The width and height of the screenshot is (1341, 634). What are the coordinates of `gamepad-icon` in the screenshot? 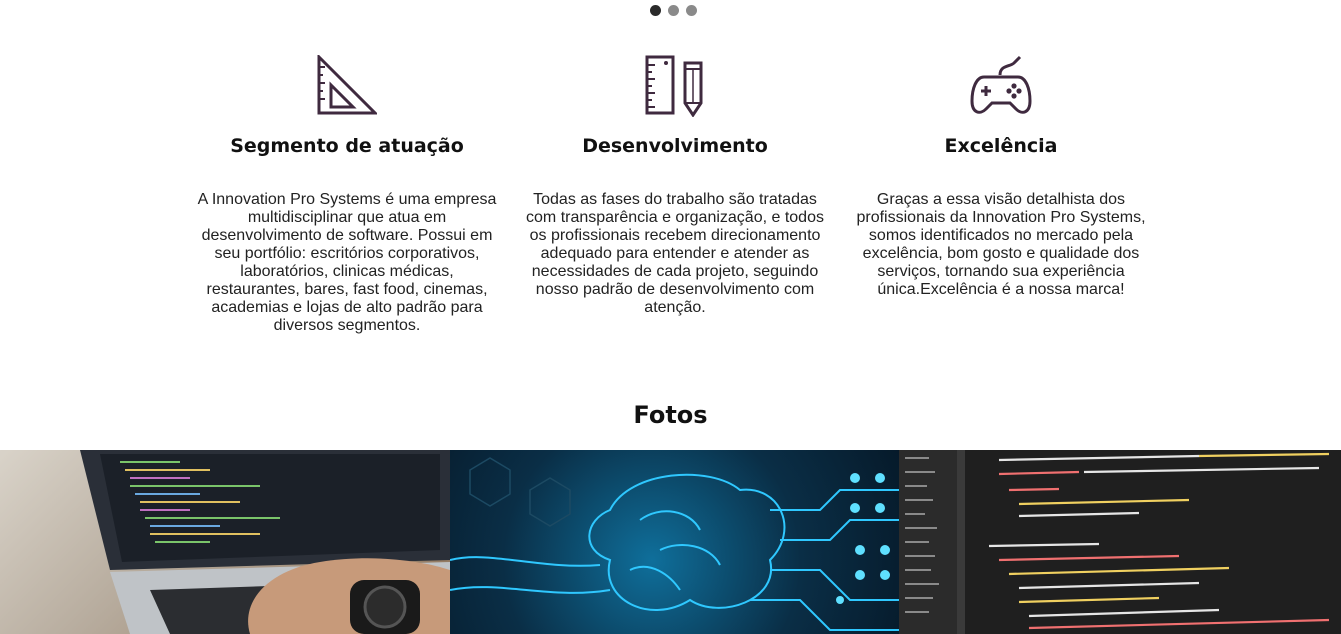 It's located at (1001, 86).